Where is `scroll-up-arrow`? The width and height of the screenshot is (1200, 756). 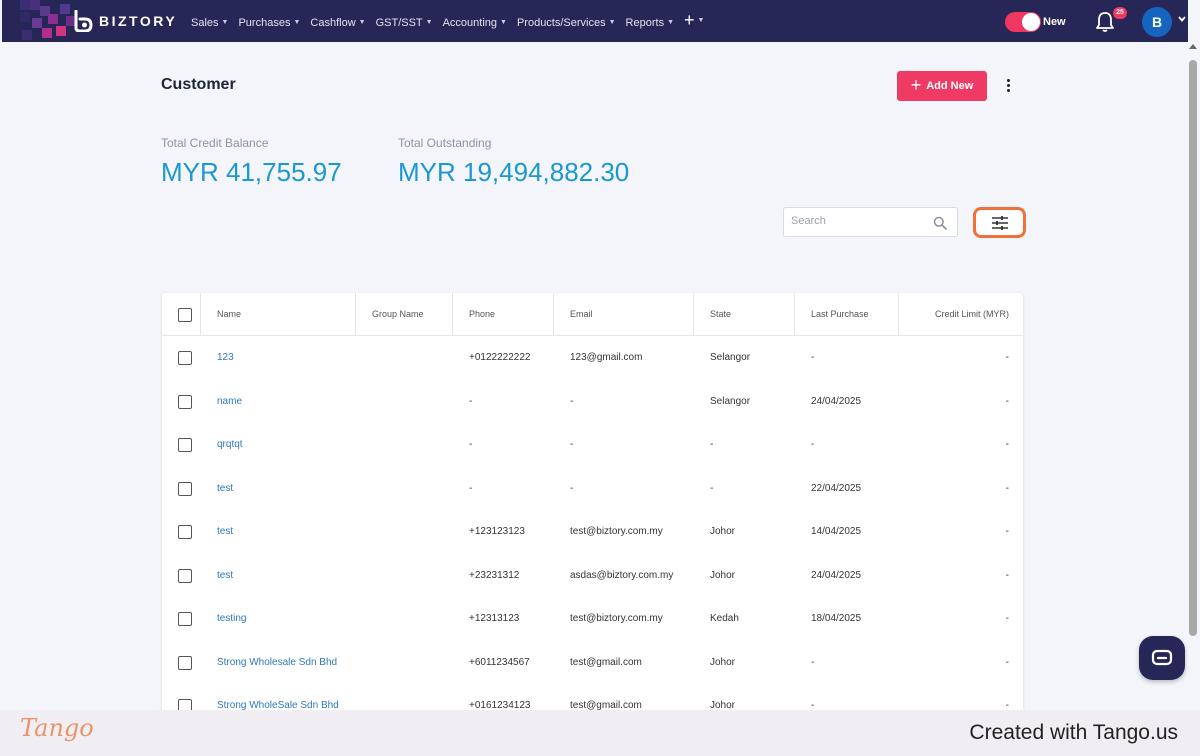
scroll-up-arrow is located at coordinates (1193, 46).